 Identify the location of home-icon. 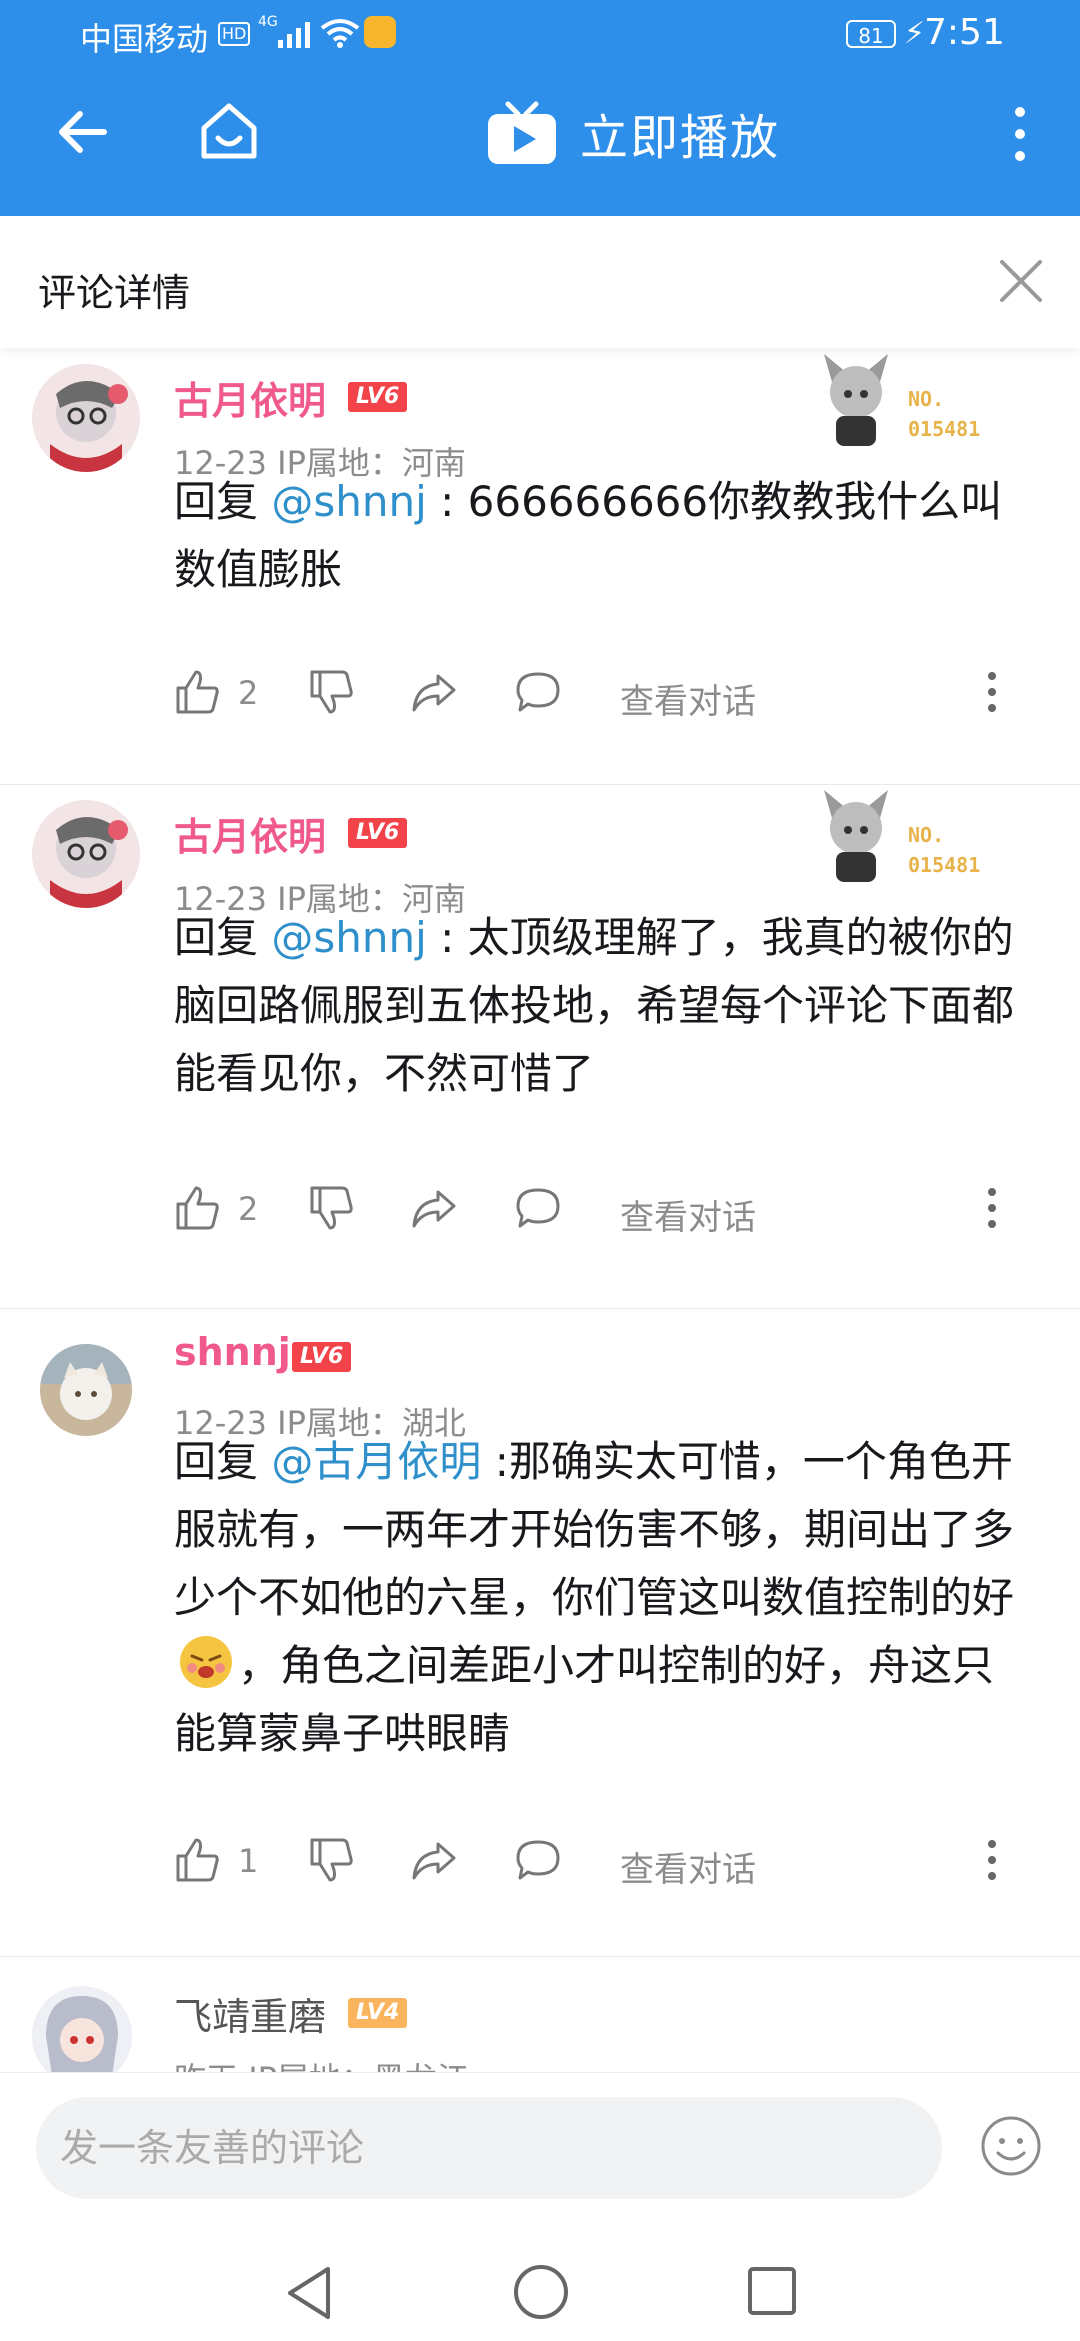
(229, 131).